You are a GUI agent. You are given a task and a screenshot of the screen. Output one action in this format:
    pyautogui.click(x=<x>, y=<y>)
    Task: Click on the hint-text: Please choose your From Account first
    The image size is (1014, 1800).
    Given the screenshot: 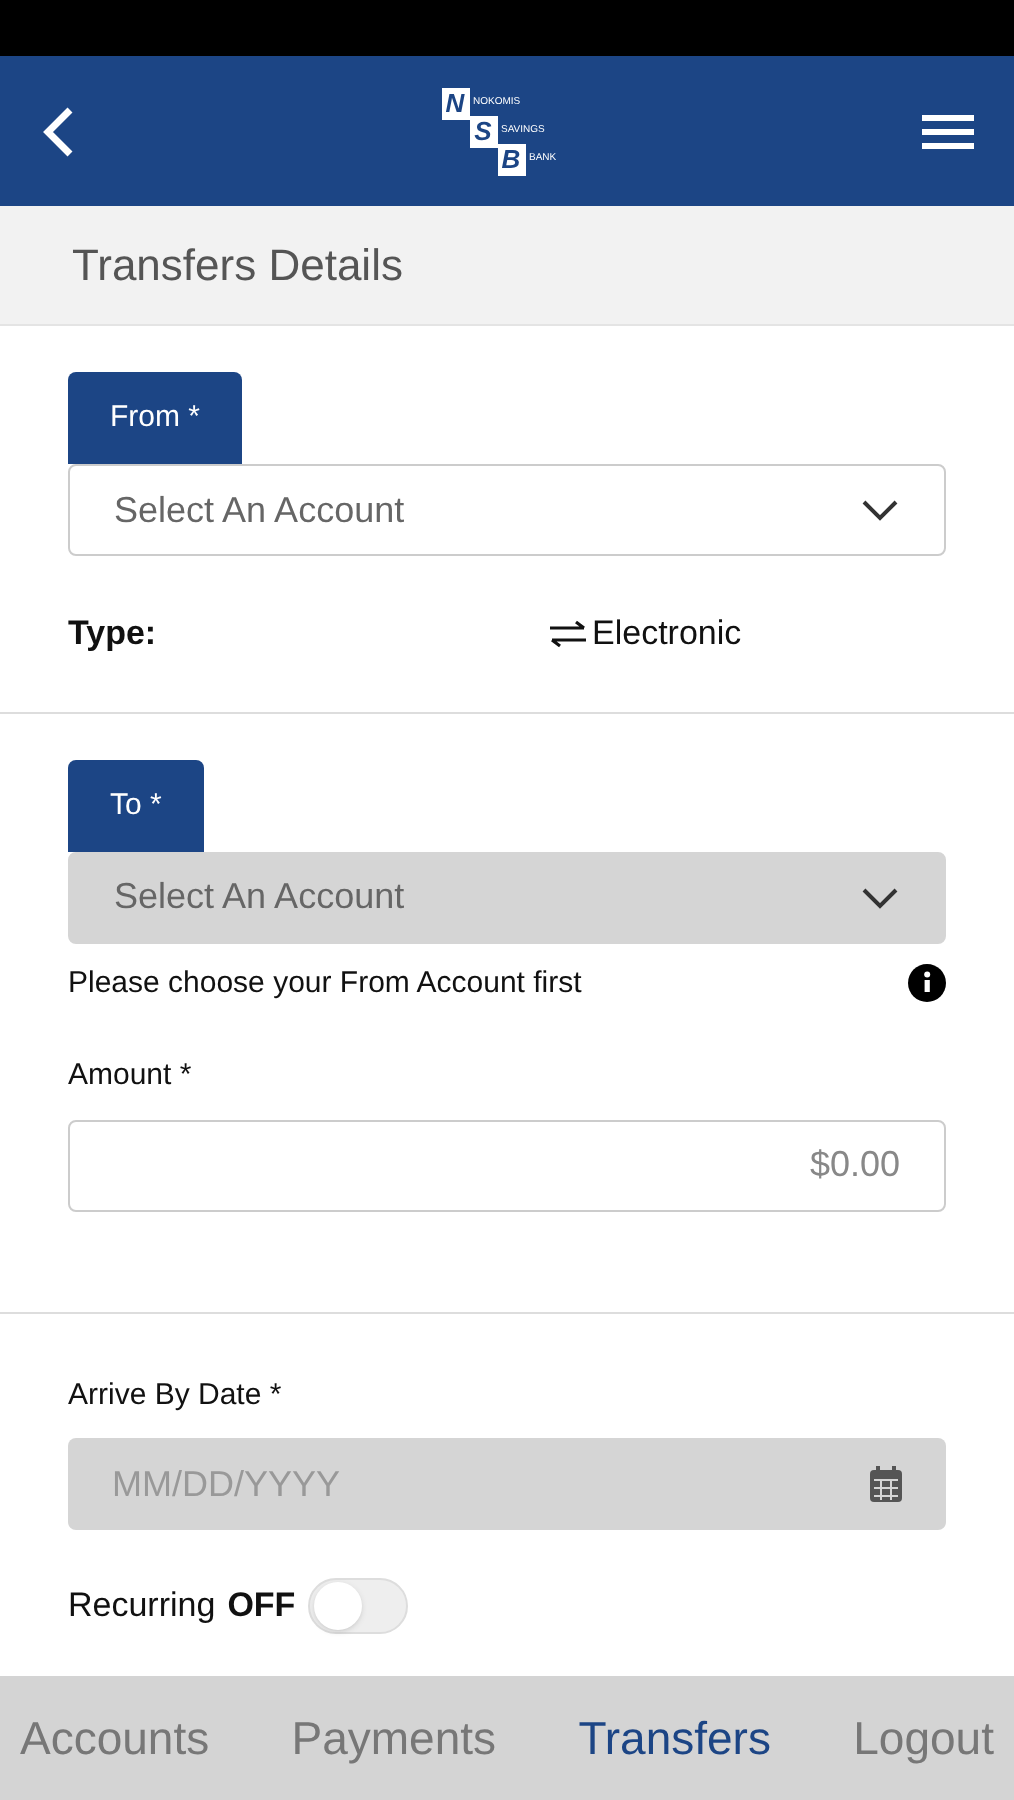 What is the action you would take?
    pyautogui.click(x=325, y=983)
    